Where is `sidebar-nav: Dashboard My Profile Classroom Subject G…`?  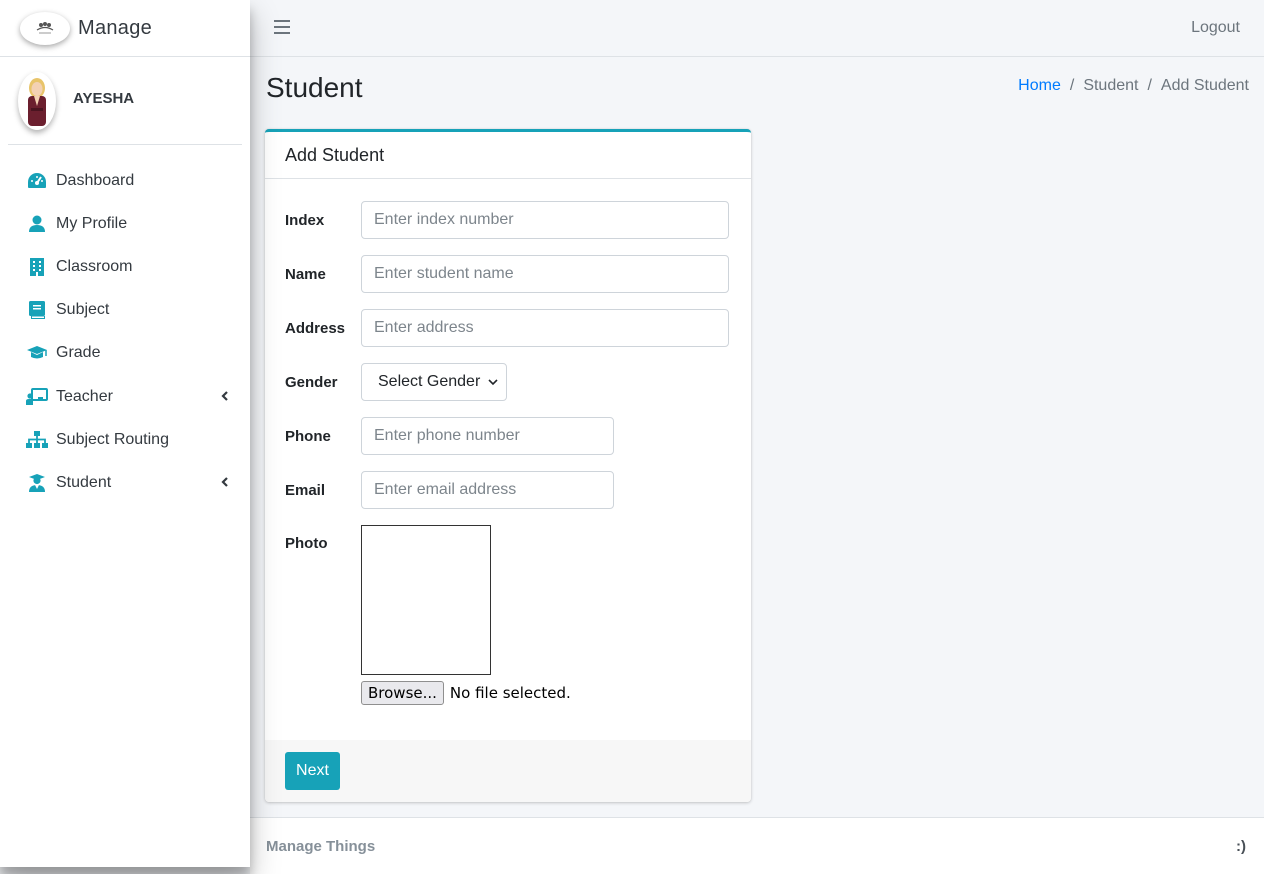
sidebar-nav: Dashboard My Profile Classroom Subject G… is located at coordinates (125, 325).